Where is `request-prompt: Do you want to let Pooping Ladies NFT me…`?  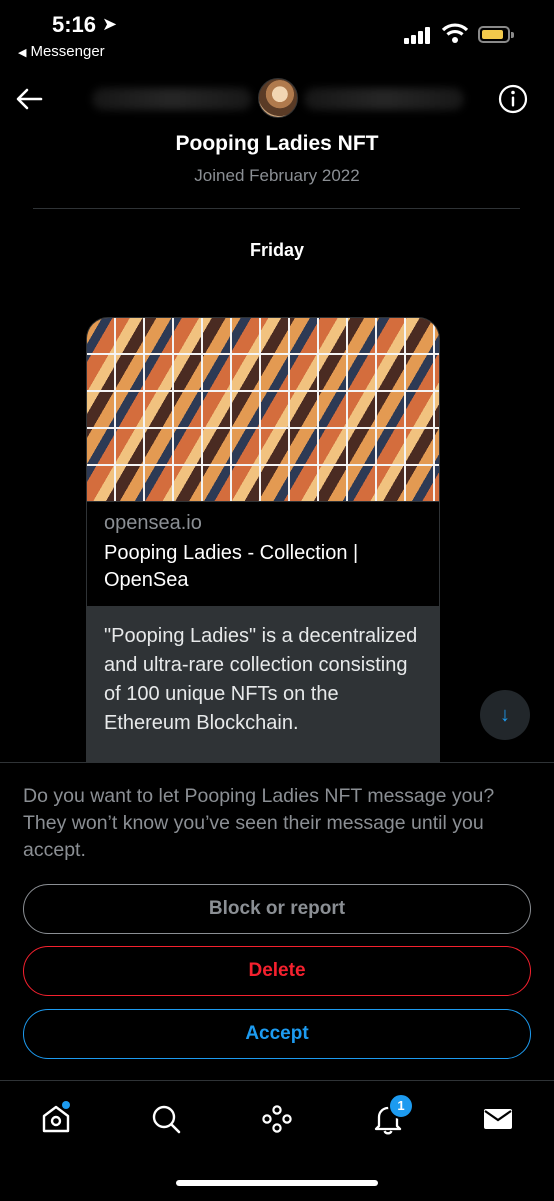 request-prompt: Do you want to let Pooping Ladies NFT me… is located at coordinates (259, 823).